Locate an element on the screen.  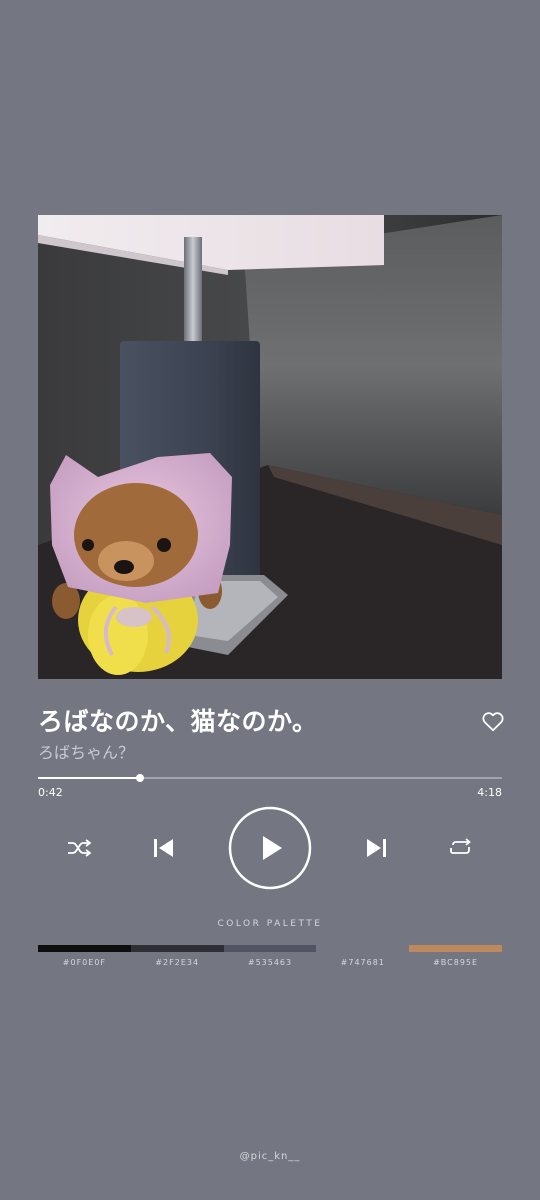
shuffle-icon is located at coordinates (80, 848).